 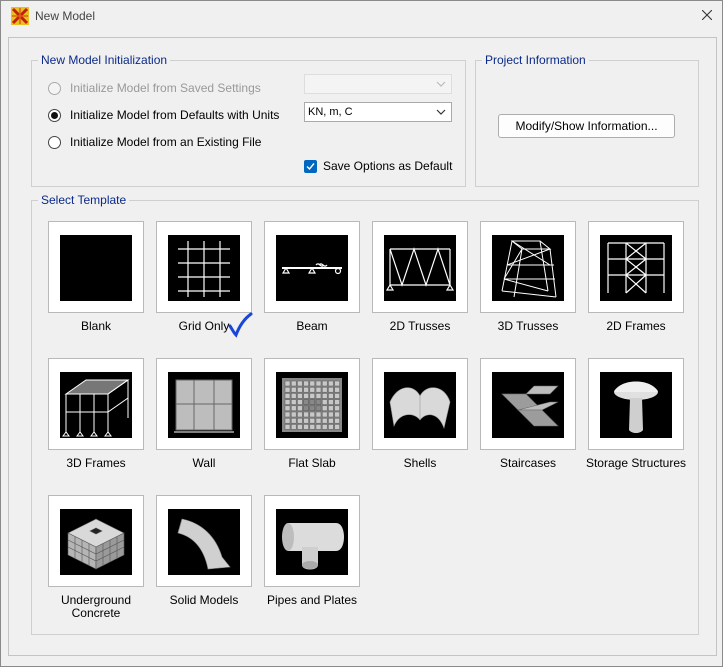 I want to click on template-label: Shells, so click(x=420, y=463).